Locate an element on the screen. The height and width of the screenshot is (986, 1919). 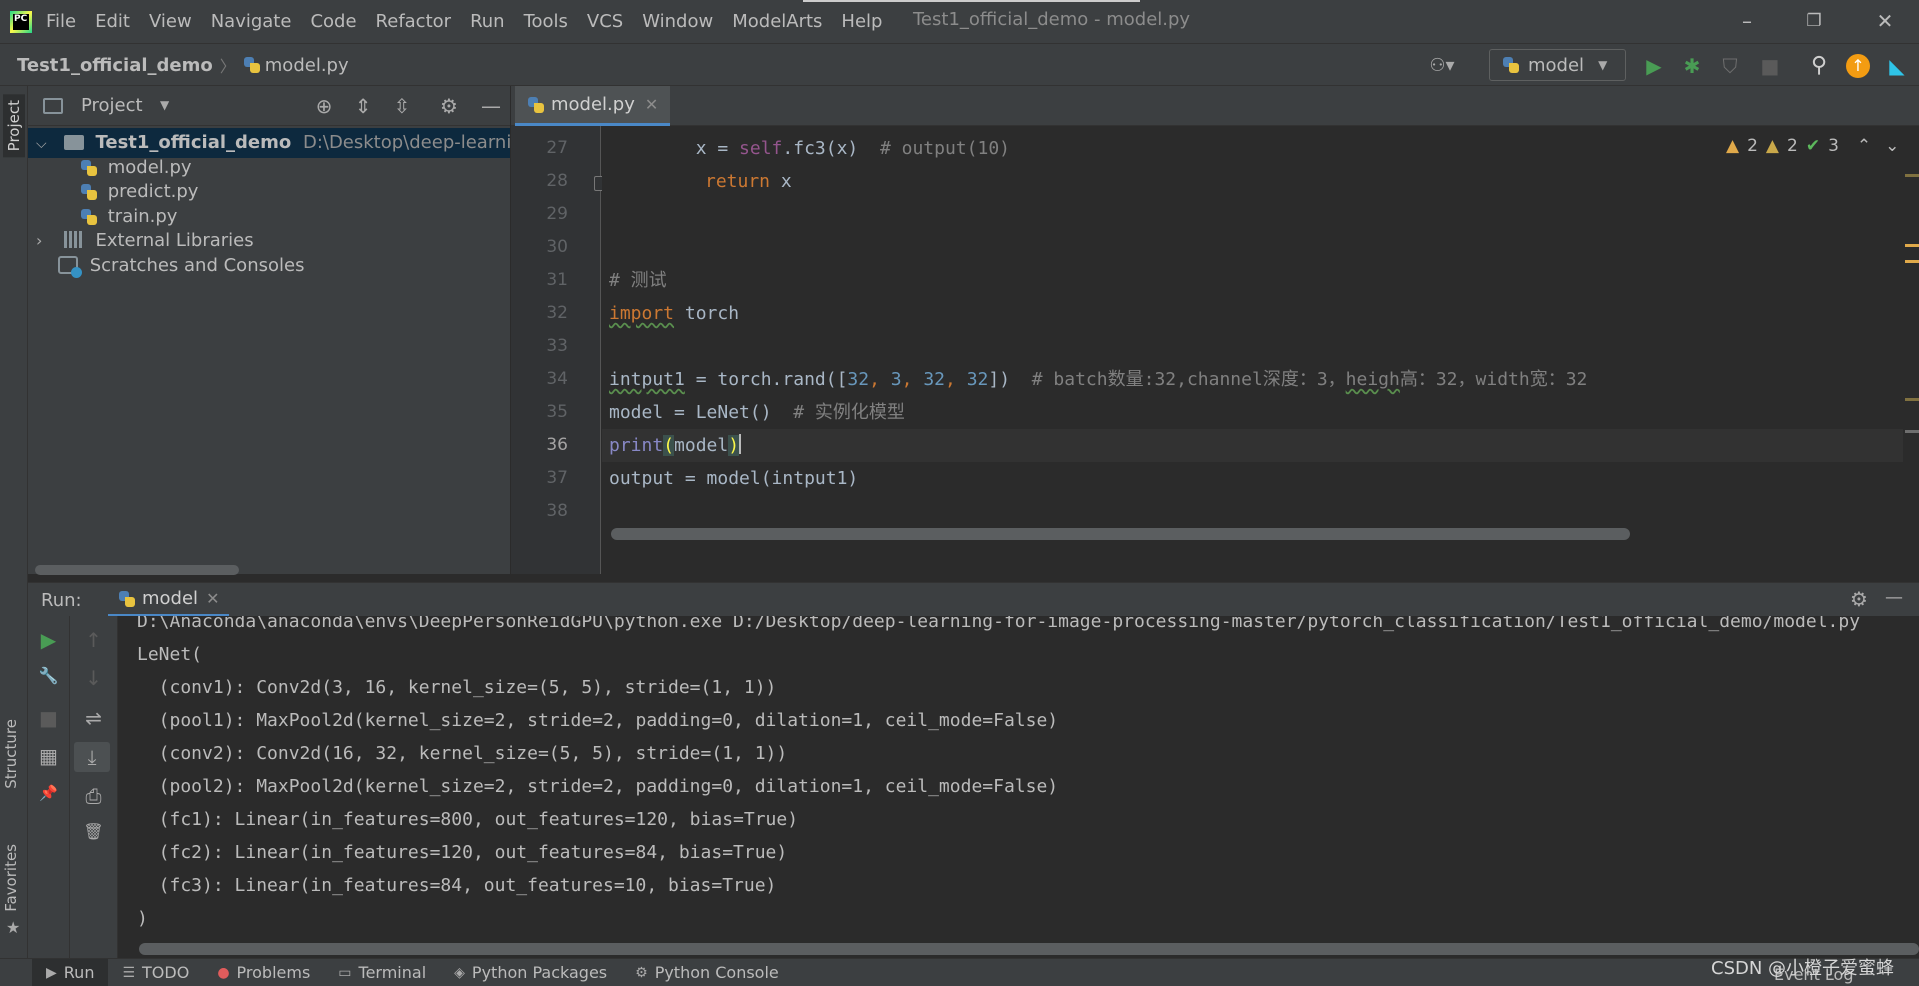
text-caret is located at coordinates (740, 444).